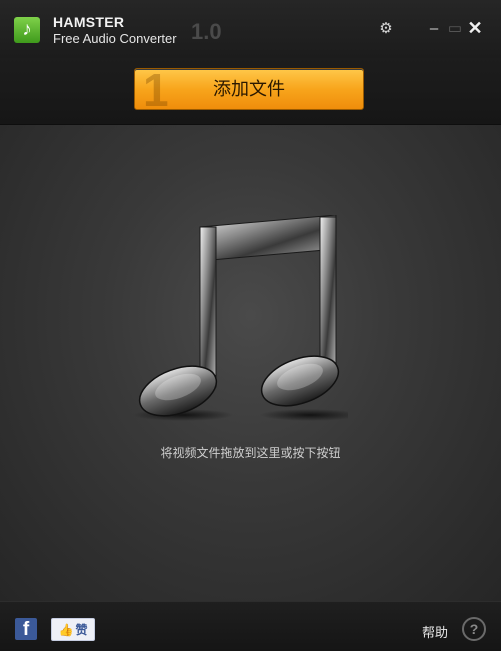 This screenshot has width=501, height=651. Describe the element at coordinates (475, 28) in the screenshot. I see `close-button: ✕` at that location.